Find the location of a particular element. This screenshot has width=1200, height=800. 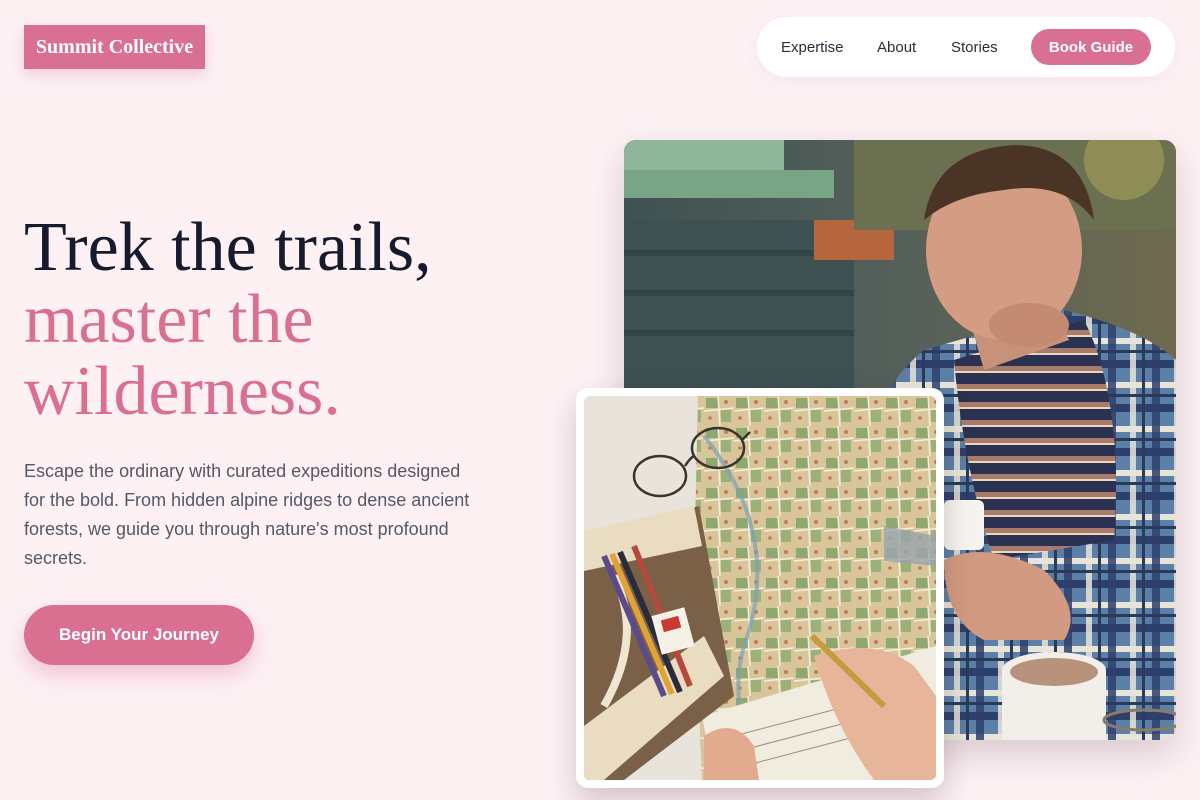

main-nav: Expertise About Stories Book Guide is located at coordinates (966, 47).